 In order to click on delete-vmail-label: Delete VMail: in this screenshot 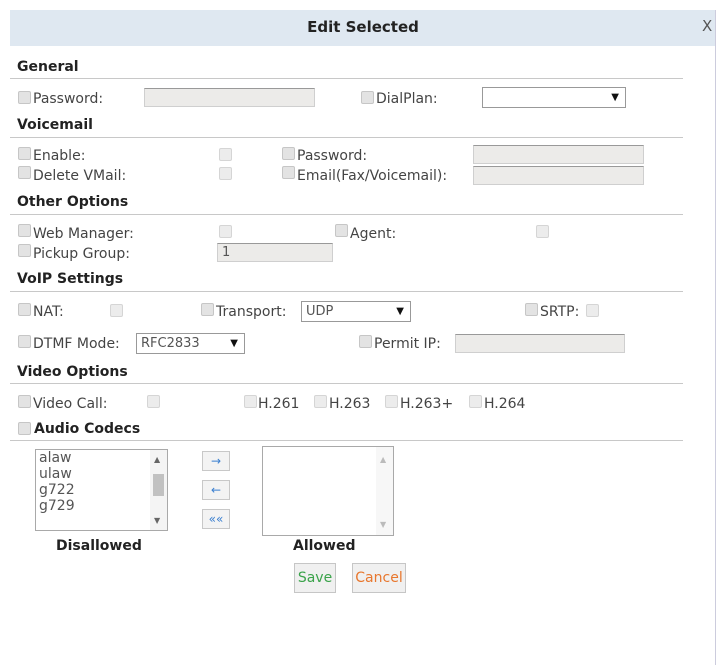, I will do `click(80, 176)`.